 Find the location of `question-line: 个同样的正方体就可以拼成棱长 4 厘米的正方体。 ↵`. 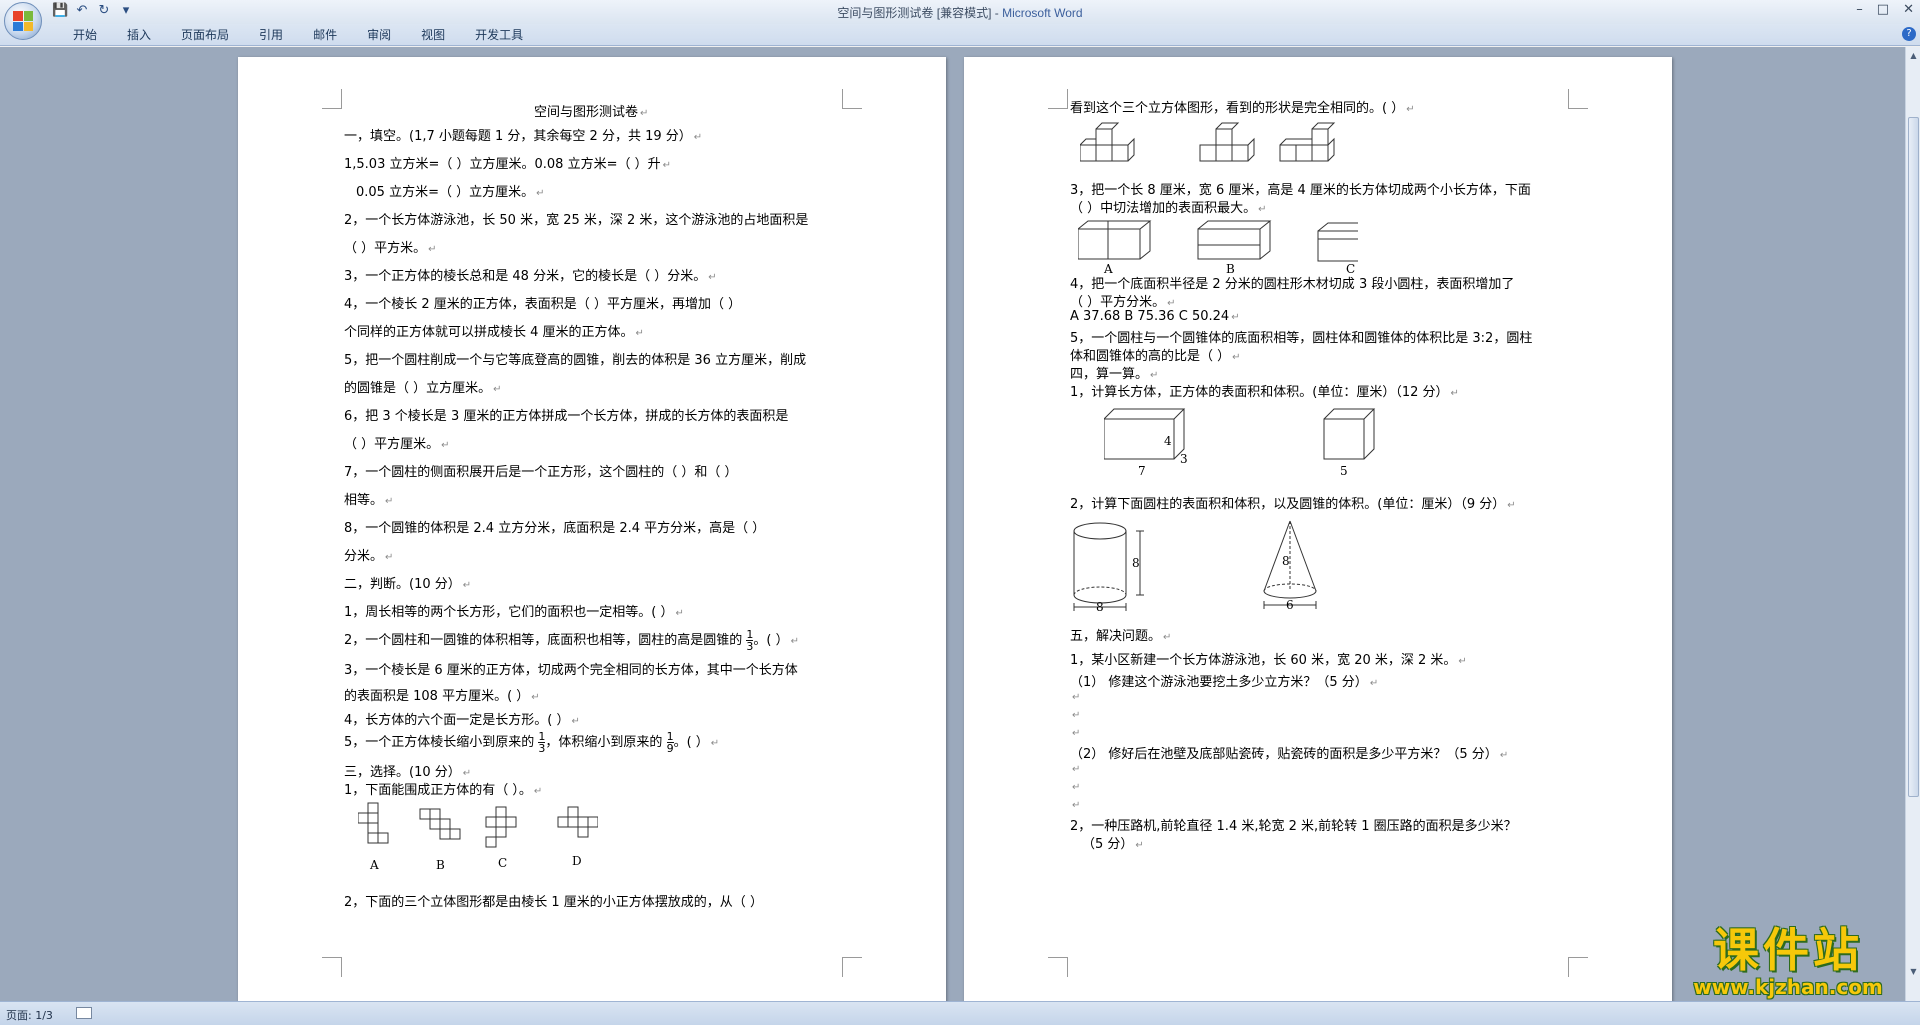

question-line: 个同样的正方体就可以拼成棱长 4 厘米的正方体。 ↵ is located at coordinates (494, 332).